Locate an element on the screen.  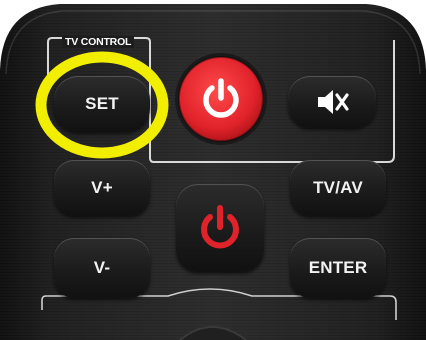
volume-down-label: V- is located at coordinates (102, 267).